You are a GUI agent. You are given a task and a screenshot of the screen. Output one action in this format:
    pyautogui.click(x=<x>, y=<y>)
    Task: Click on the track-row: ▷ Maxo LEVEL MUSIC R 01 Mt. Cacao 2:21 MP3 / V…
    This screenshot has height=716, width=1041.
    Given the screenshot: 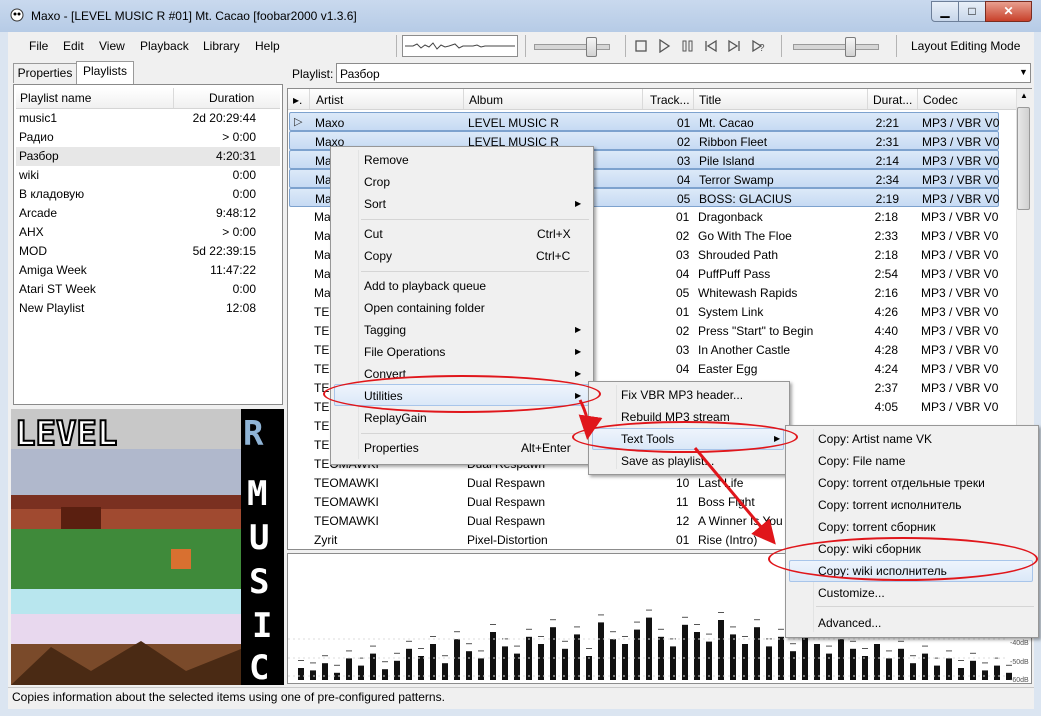 What is the action you would take?
    pyautogui.click(x=644, y=121)
    